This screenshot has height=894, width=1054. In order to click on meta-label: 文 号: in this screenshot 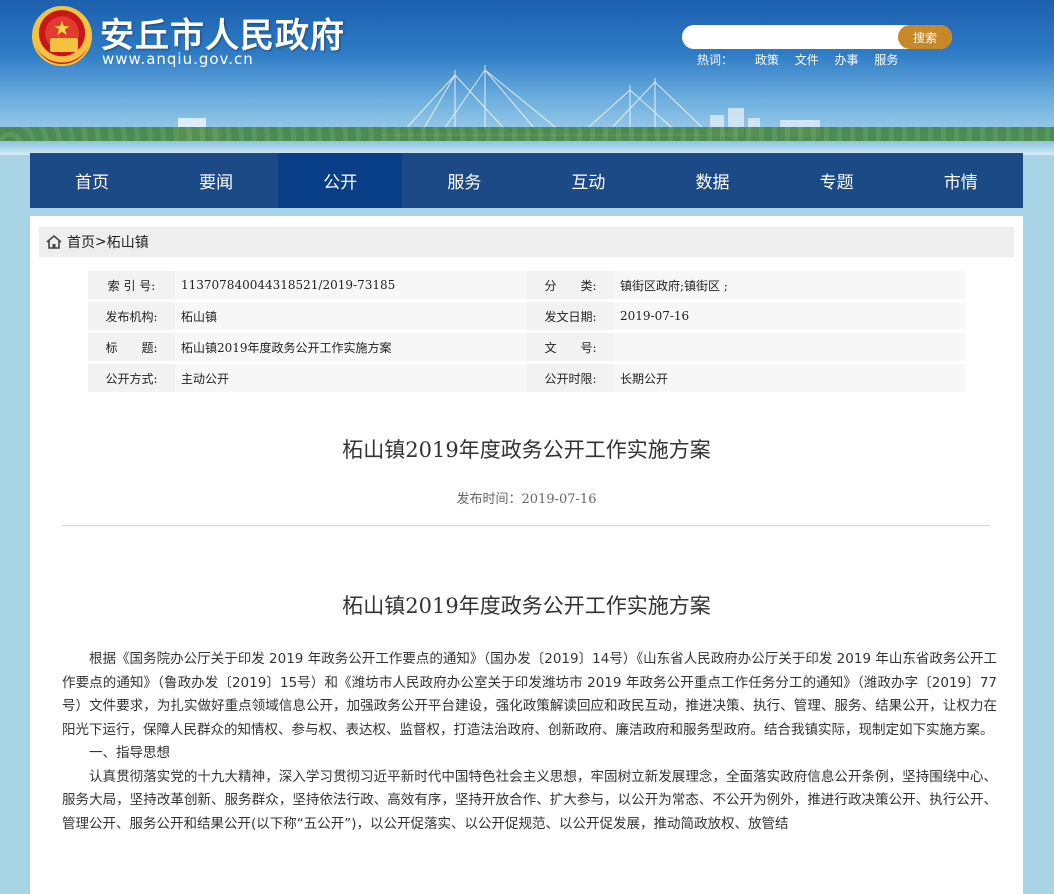, I will do `click(570, 347)`.